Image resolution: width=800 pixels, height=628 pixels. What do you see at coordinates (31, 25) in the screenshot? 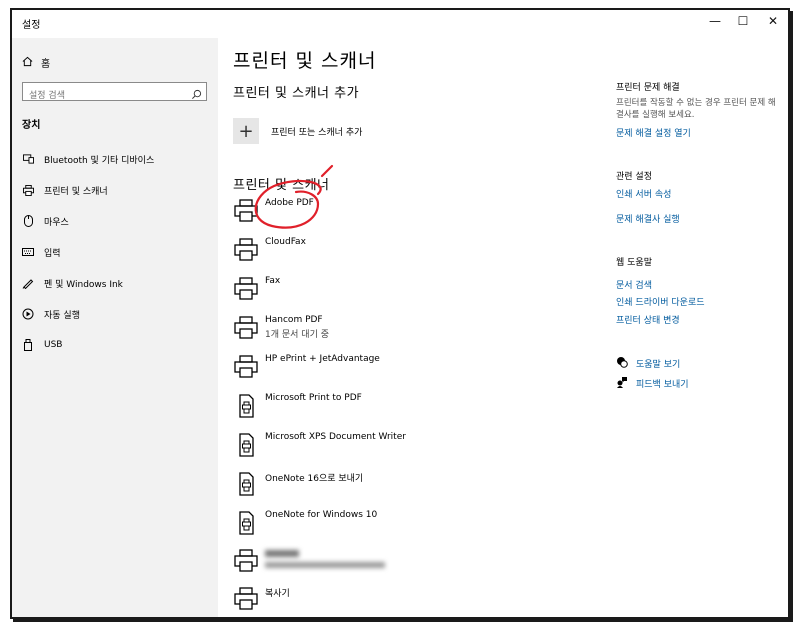
I see `window-title: 설정` at bounding box center [31, 25].